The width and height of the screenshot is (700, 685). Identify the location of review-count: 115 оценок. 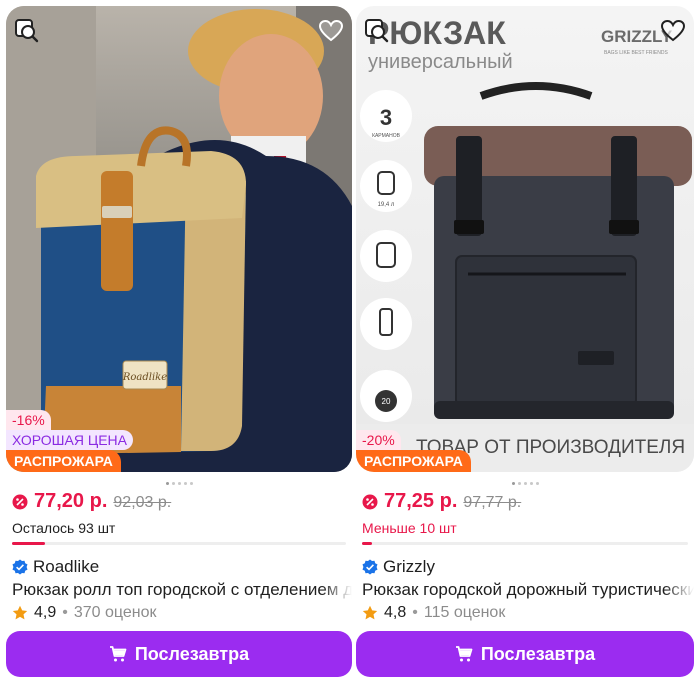
(464, 612).